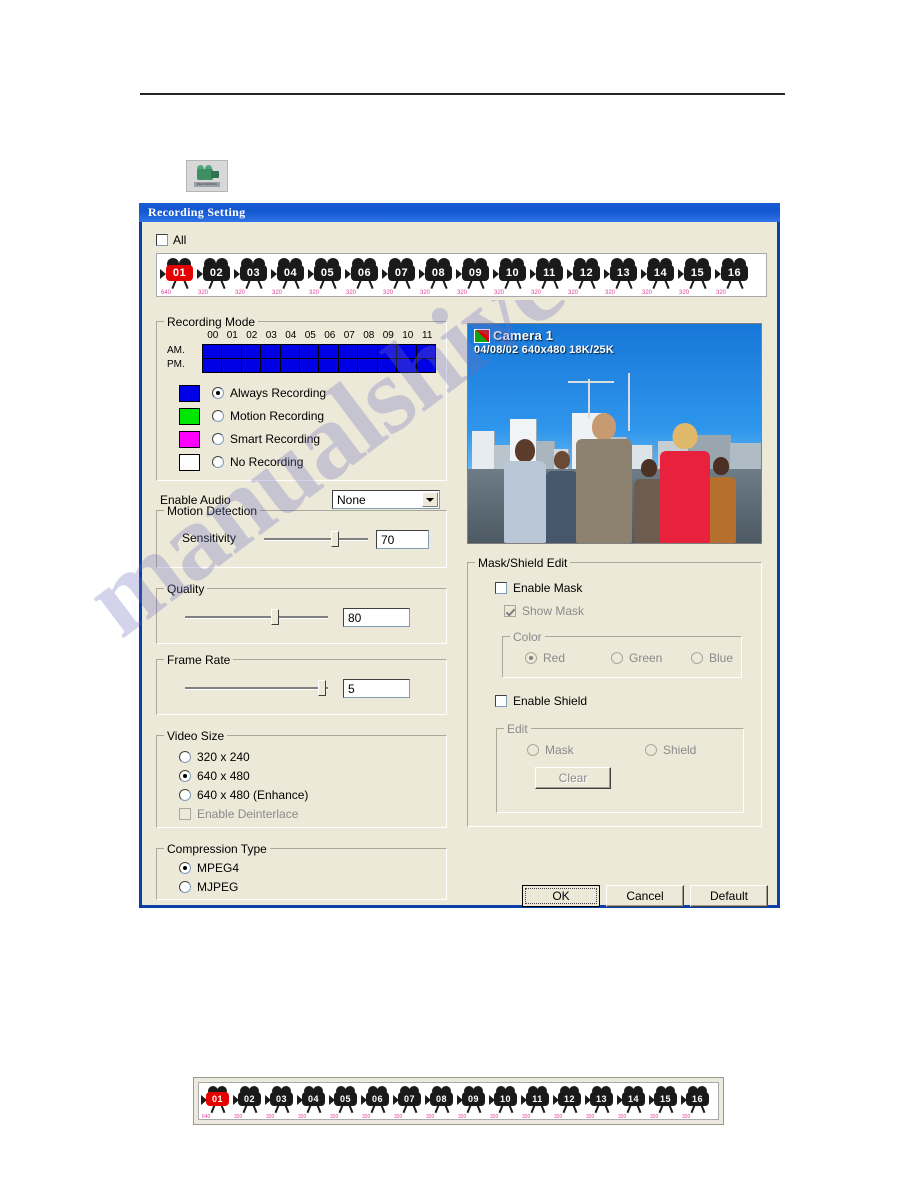 The image size is (918, 1188). What do you see at coordinates (501, 701) in the screenshot?
I see `enable-shield-box` at bounding box center [501, 701].